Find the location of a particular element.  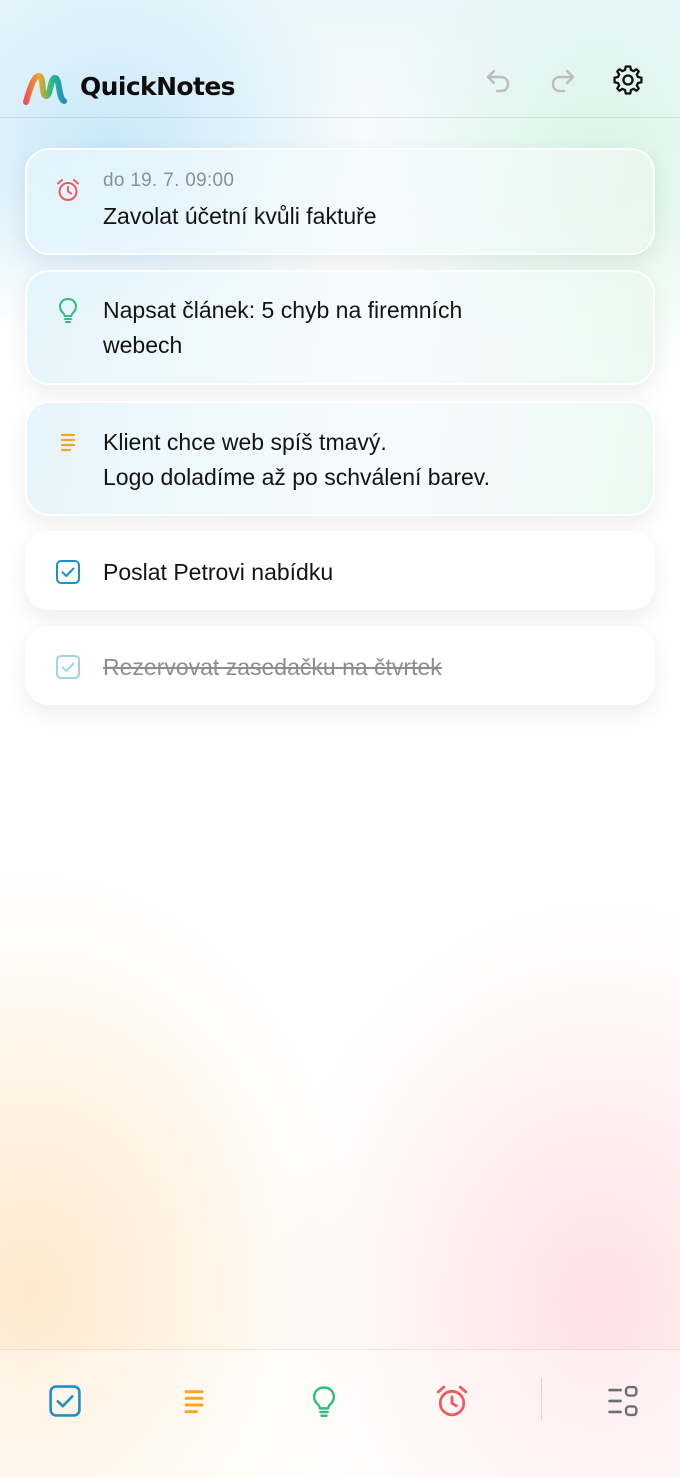

gear-icon is located at coordinates (628, 80).